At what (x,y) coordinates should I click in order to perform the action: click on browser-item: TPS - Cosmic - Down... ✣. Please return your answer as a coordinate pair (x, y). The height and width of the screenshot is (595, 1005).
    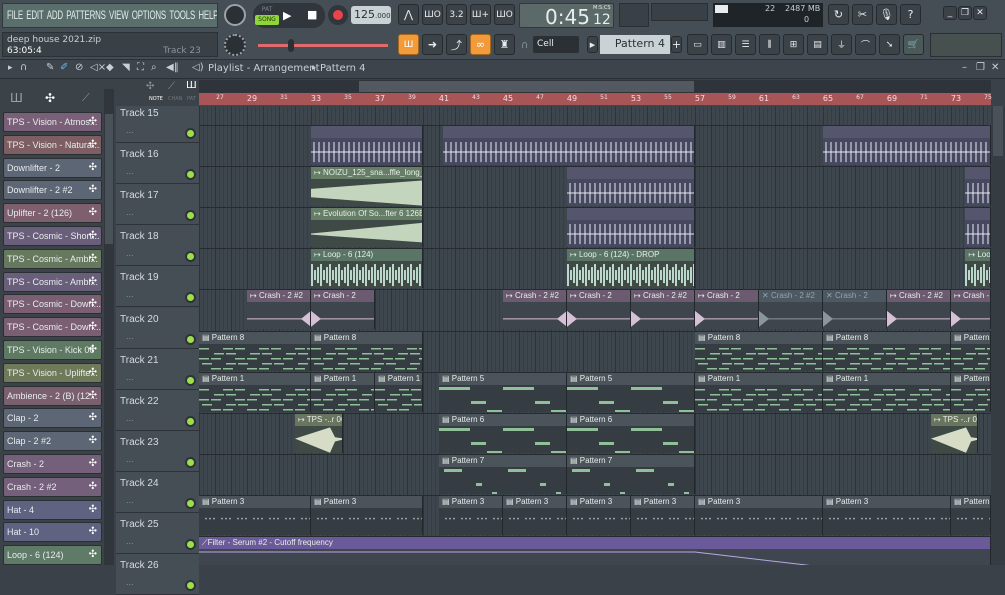
    Looking at the image, I should click on (52, 327).